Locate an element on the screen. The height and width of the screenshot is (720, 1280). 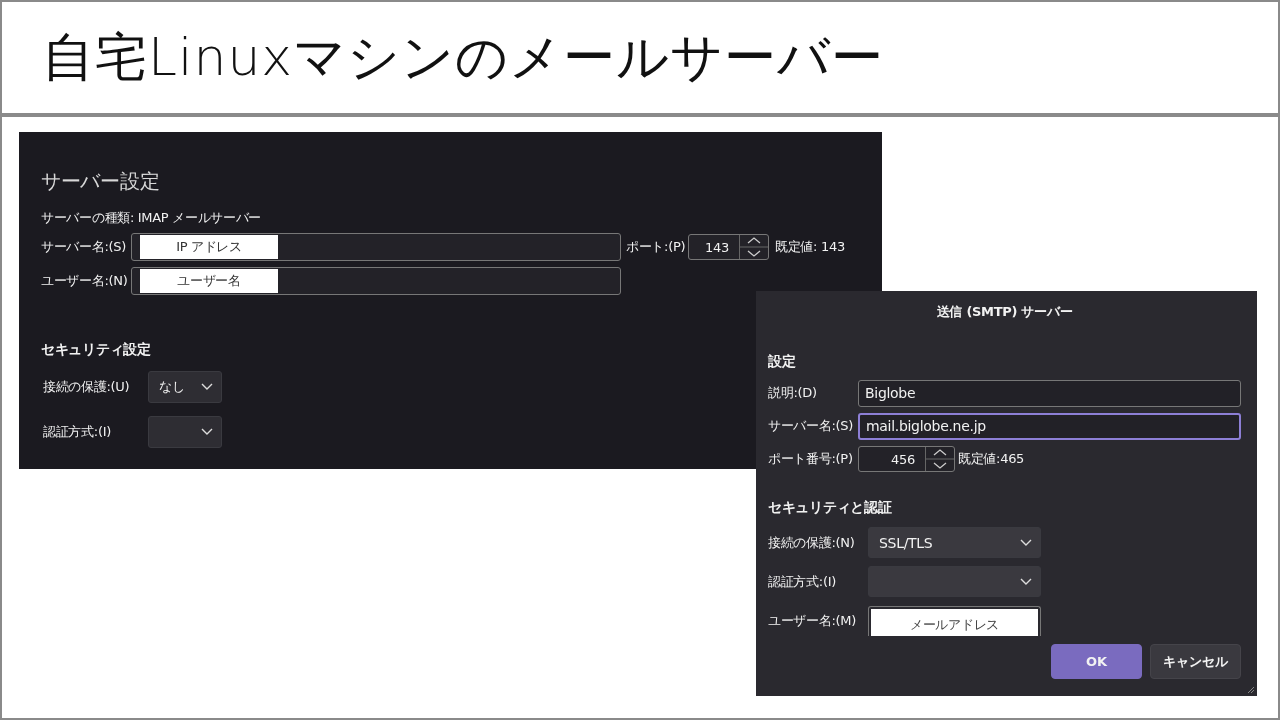
ok-button: OK is located at coordinates (1096, 661).